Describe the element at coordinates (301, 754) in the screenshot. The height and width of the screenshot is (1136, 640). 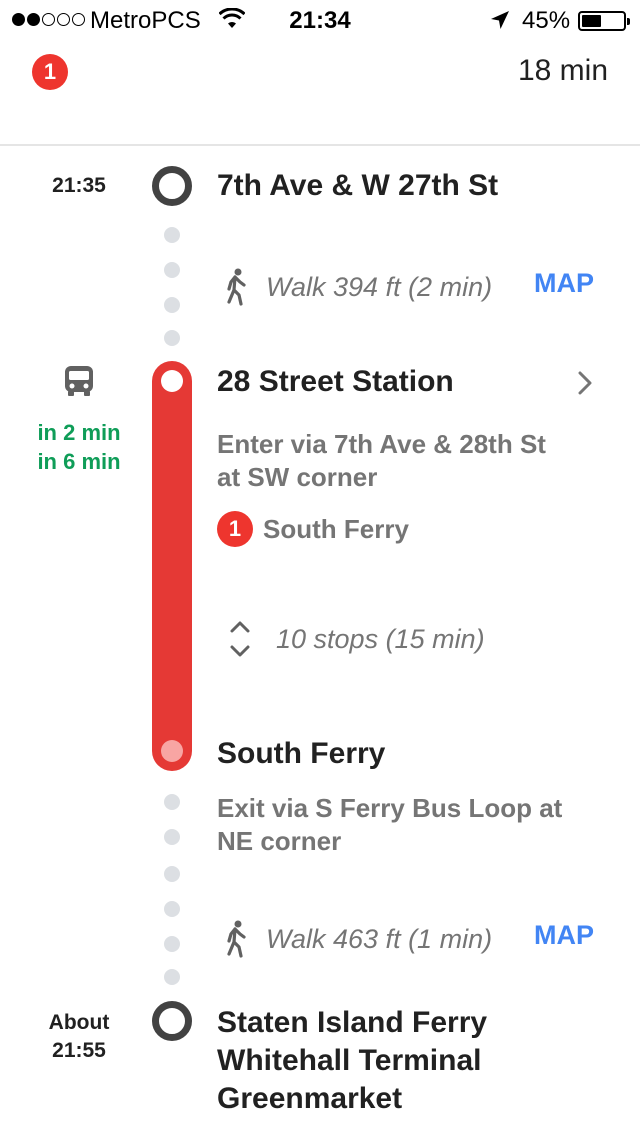
I see `alight-station-name: South Ferry` at that location.